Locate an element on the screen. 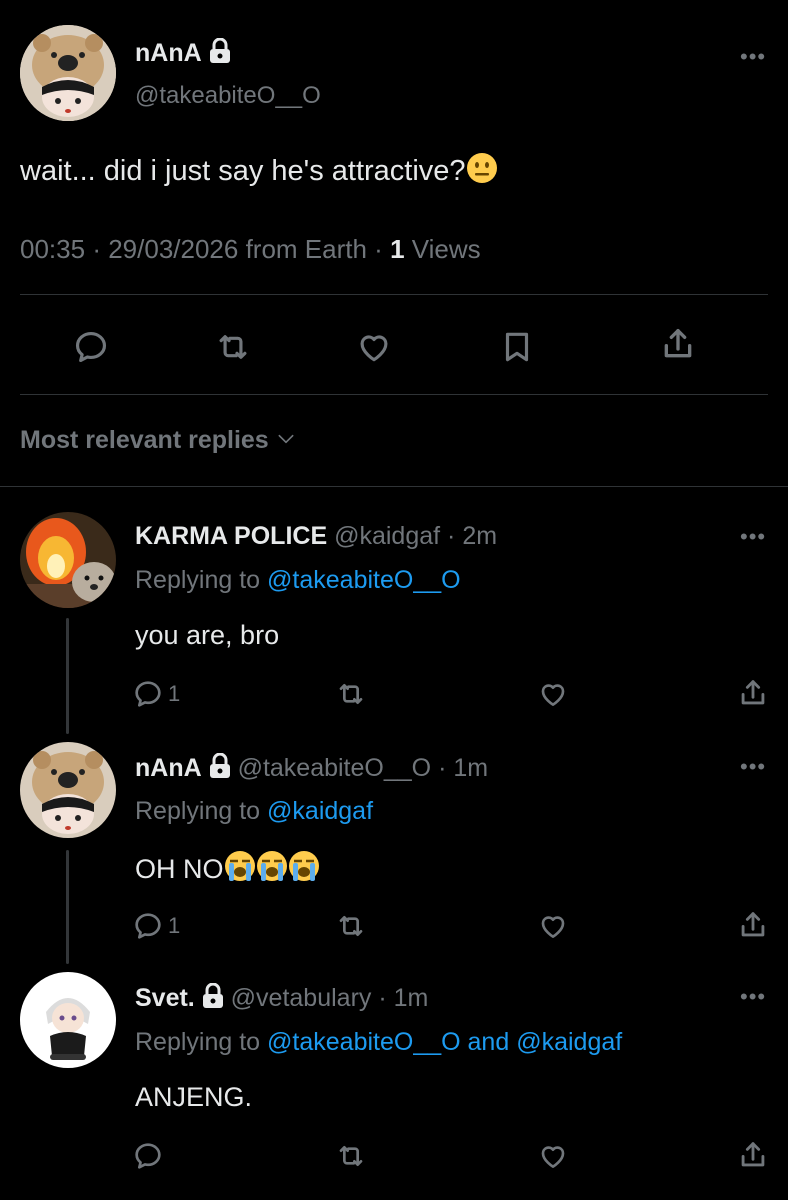  views-count: 1 is located at coordinates (397, 249).